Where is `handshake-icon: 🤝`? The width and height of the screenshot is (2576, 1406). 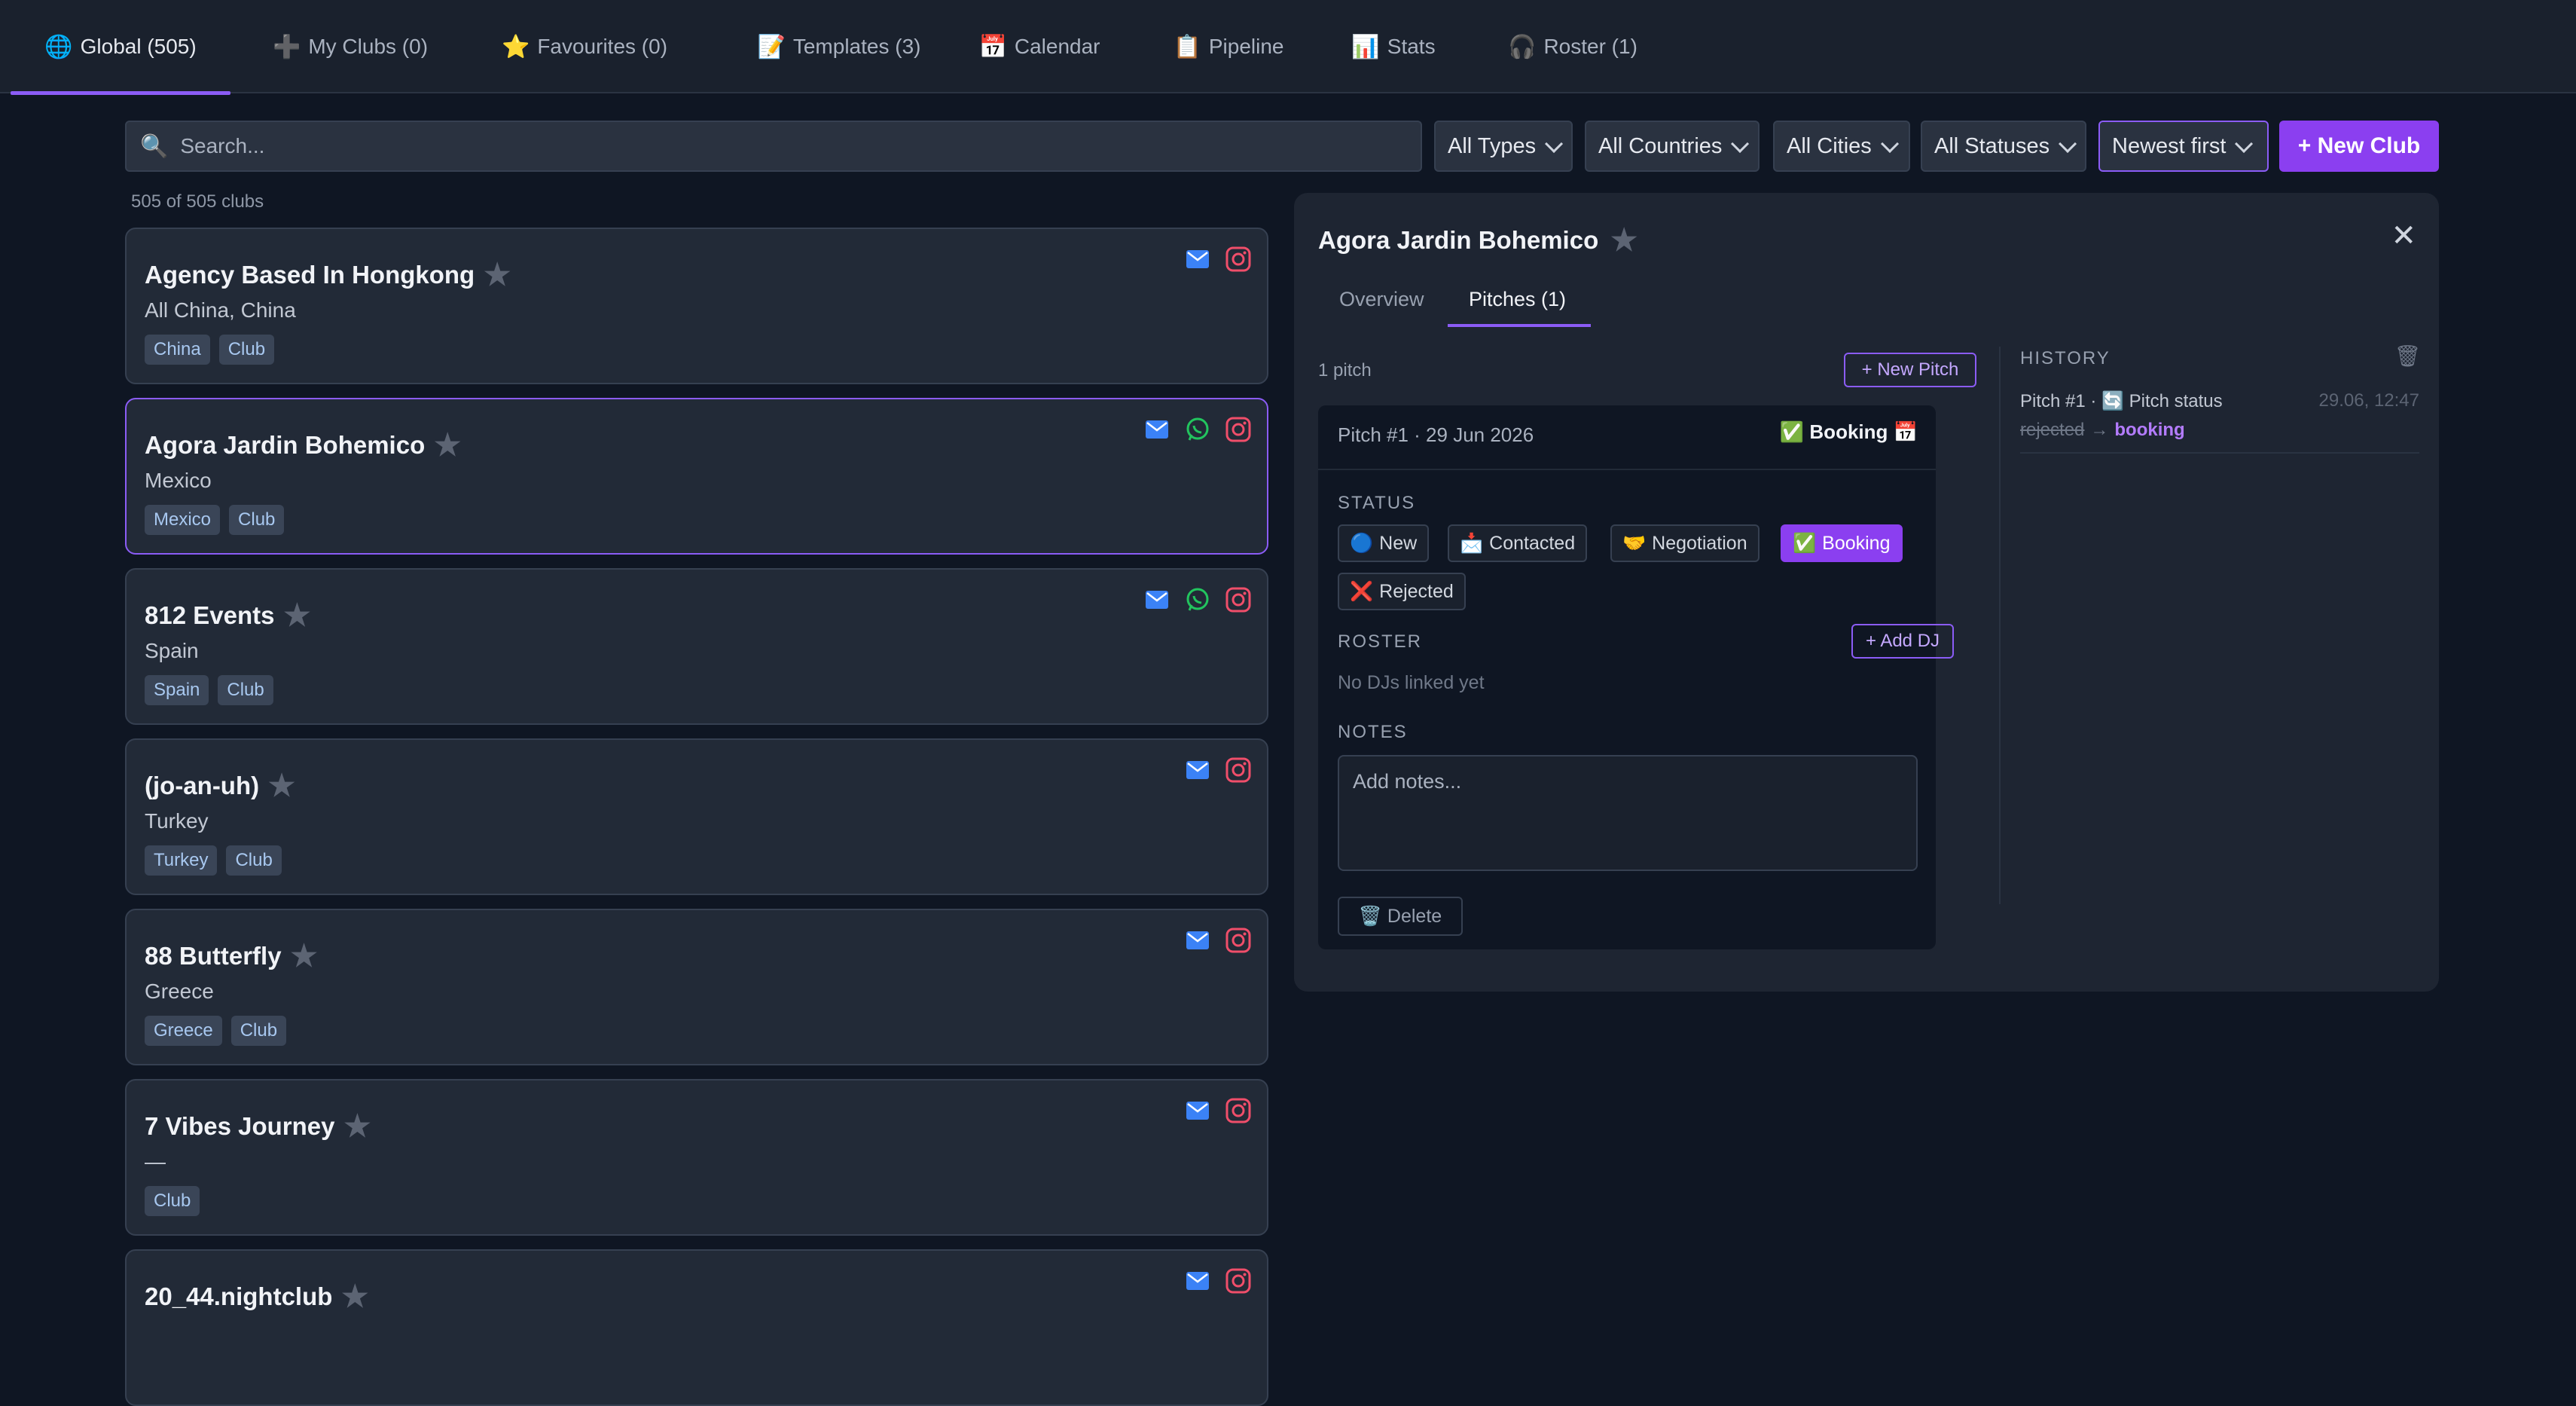 handshake-icon: 🤝 is located at coordinates (1635, 543).